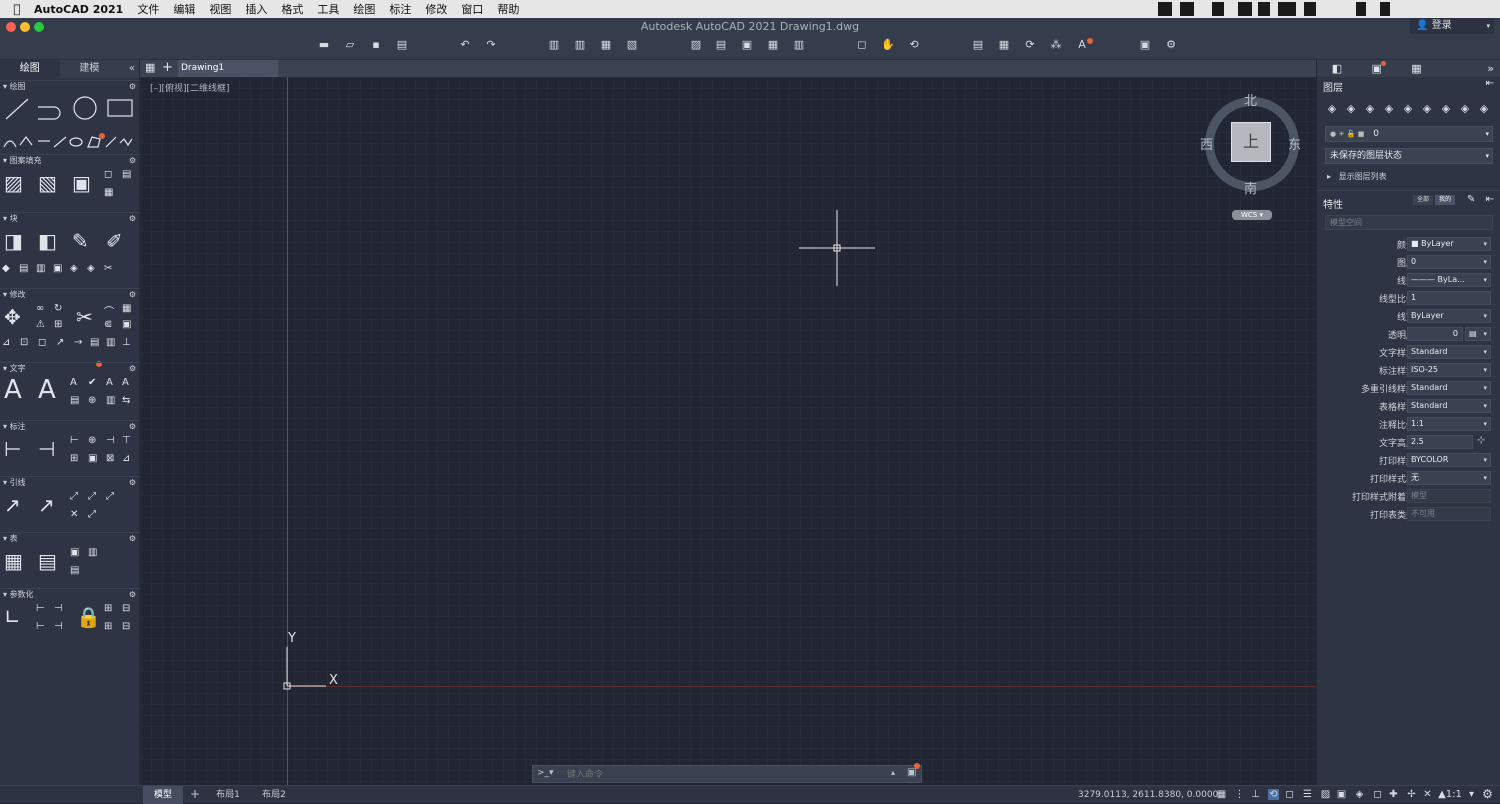 This screenshot has height=804, width=1500. Describe the element at coordinates (220, 9) in the screenshot. I see `menu-view: 视图` at that location.